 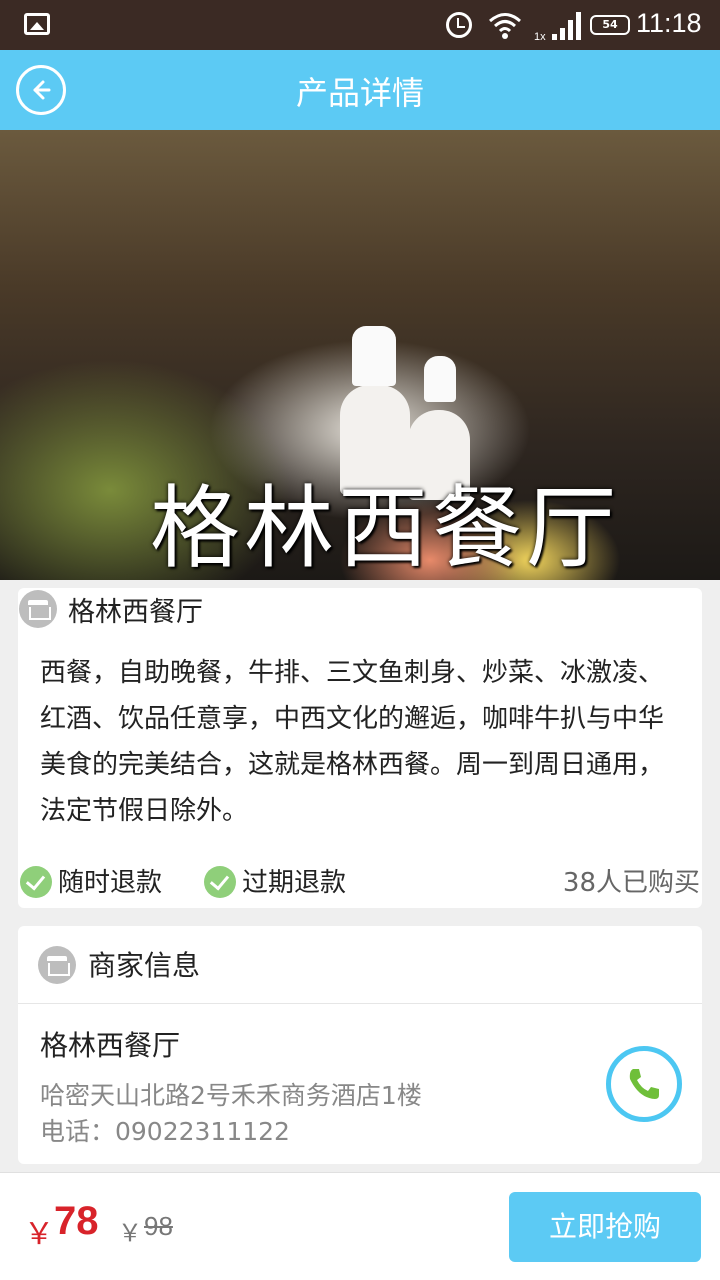 I want to click on purchase-bar: ￥ 78 ￥ 98 立即抢购, so click(x=360, y=1226).